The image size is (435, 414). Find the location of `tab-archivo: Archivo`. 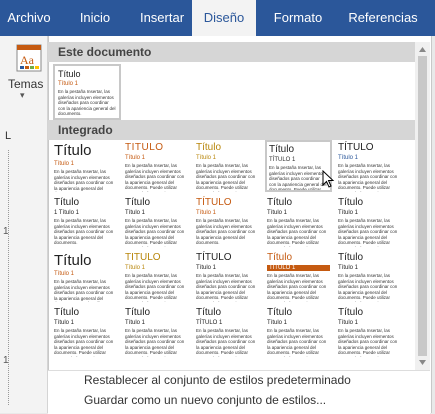

tab-archivo: Archivo is located at coordinates (29, 18).